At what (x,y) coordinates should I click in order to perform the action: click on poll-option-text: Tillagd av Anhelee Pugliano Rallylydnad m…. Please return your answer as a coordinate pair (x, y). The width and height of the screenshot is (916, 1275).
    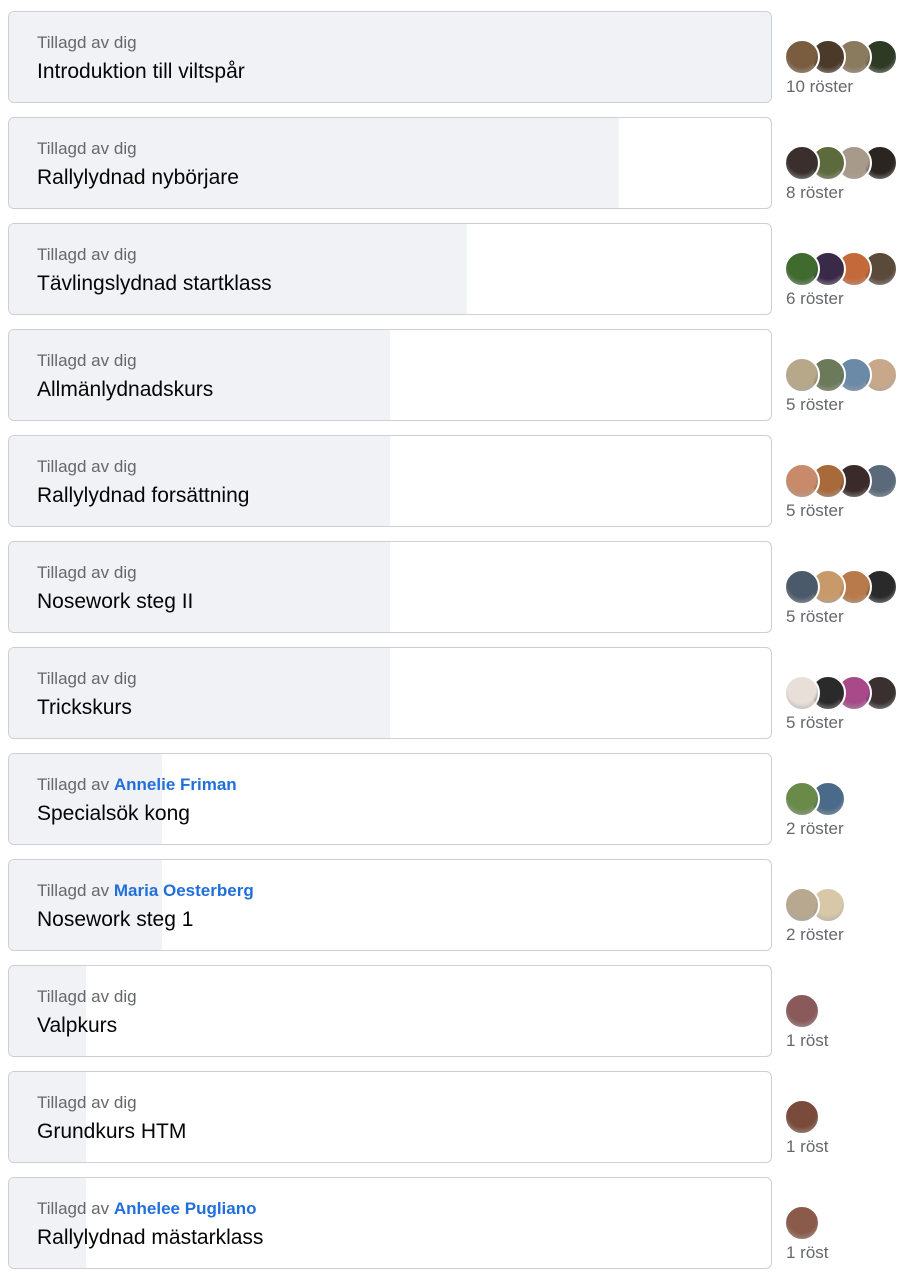
    Looking at the image, I should click on (394, 1225).